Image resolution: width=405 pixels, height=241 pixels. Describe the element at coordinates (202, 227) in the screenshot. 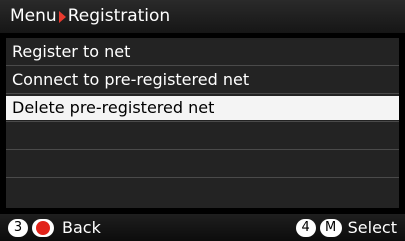

I see `button-guide-bar: 3 Back 4 M Select` at that location.